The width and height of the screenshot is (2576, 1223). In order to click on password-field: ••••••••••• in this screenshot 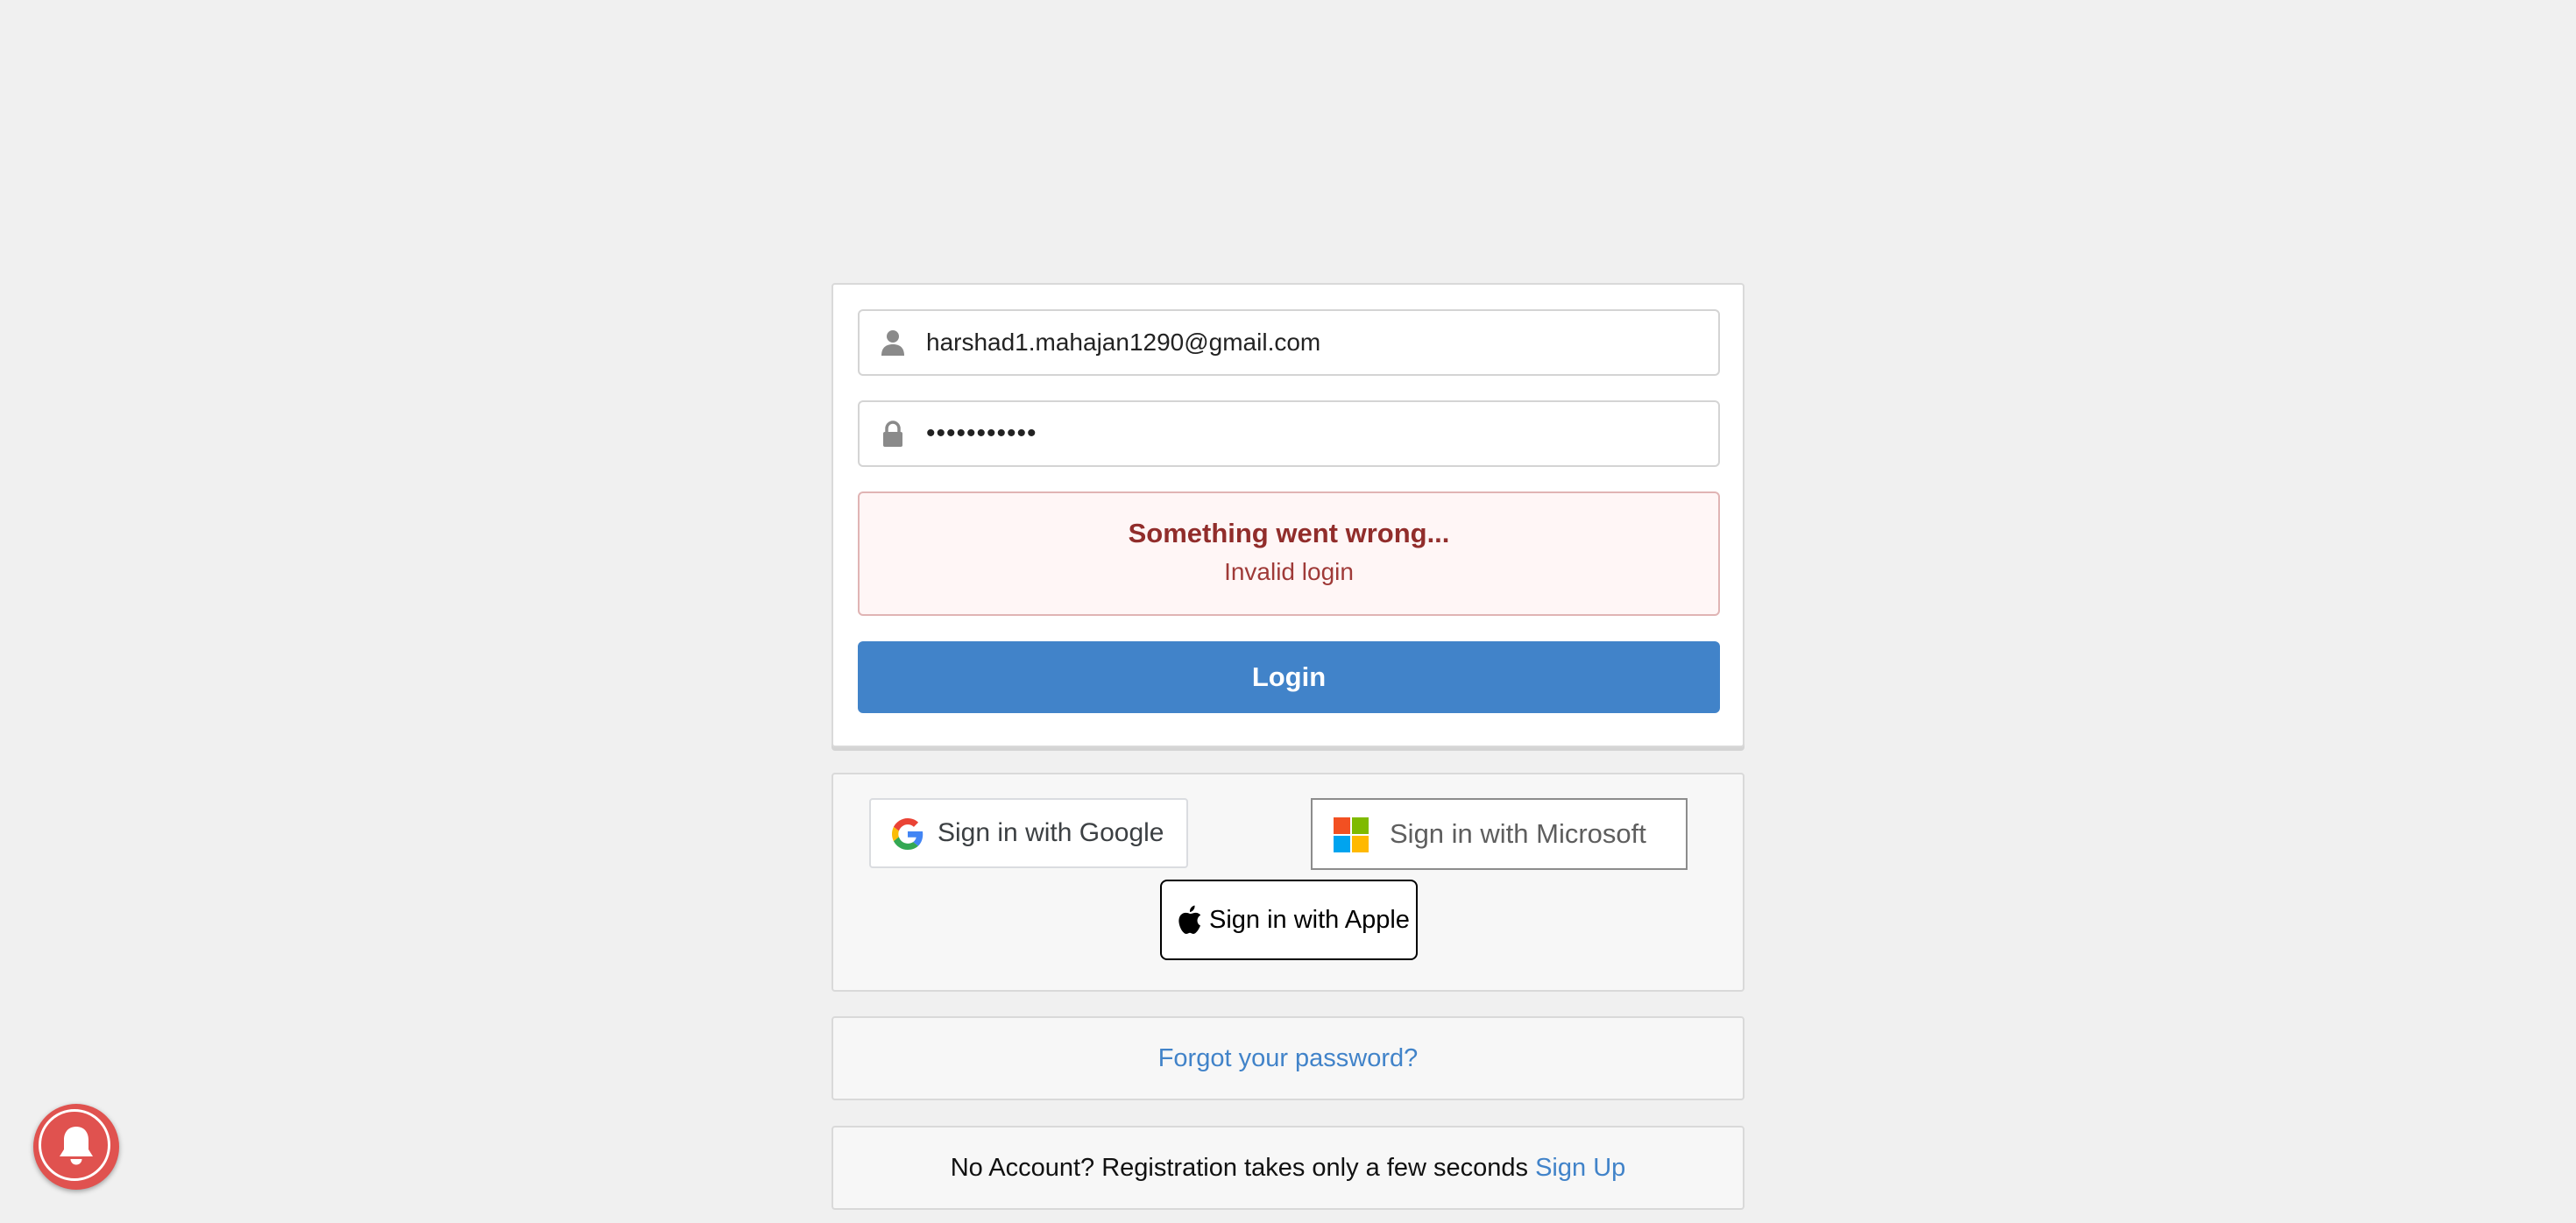, I will do `click(1289, 433)`.